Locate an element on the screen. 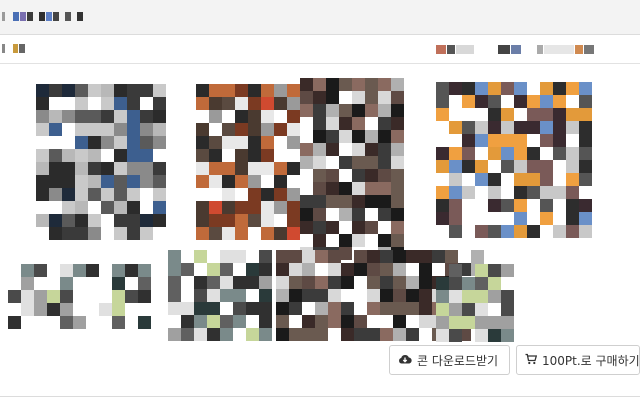 The height and width of the screenshot is (400, 640). download-button: 콘 다운로드받기 is located at coordinates (449, 360).